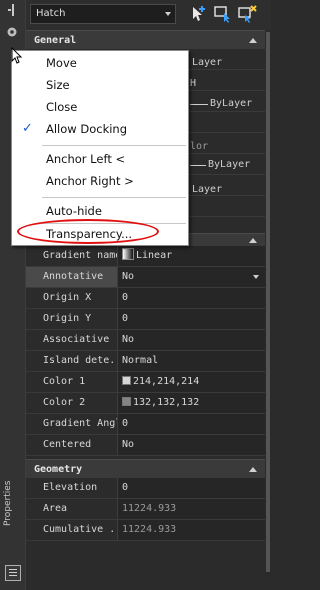  I want to click on menu-item-label: Anchor Right >, so click(90, 181).